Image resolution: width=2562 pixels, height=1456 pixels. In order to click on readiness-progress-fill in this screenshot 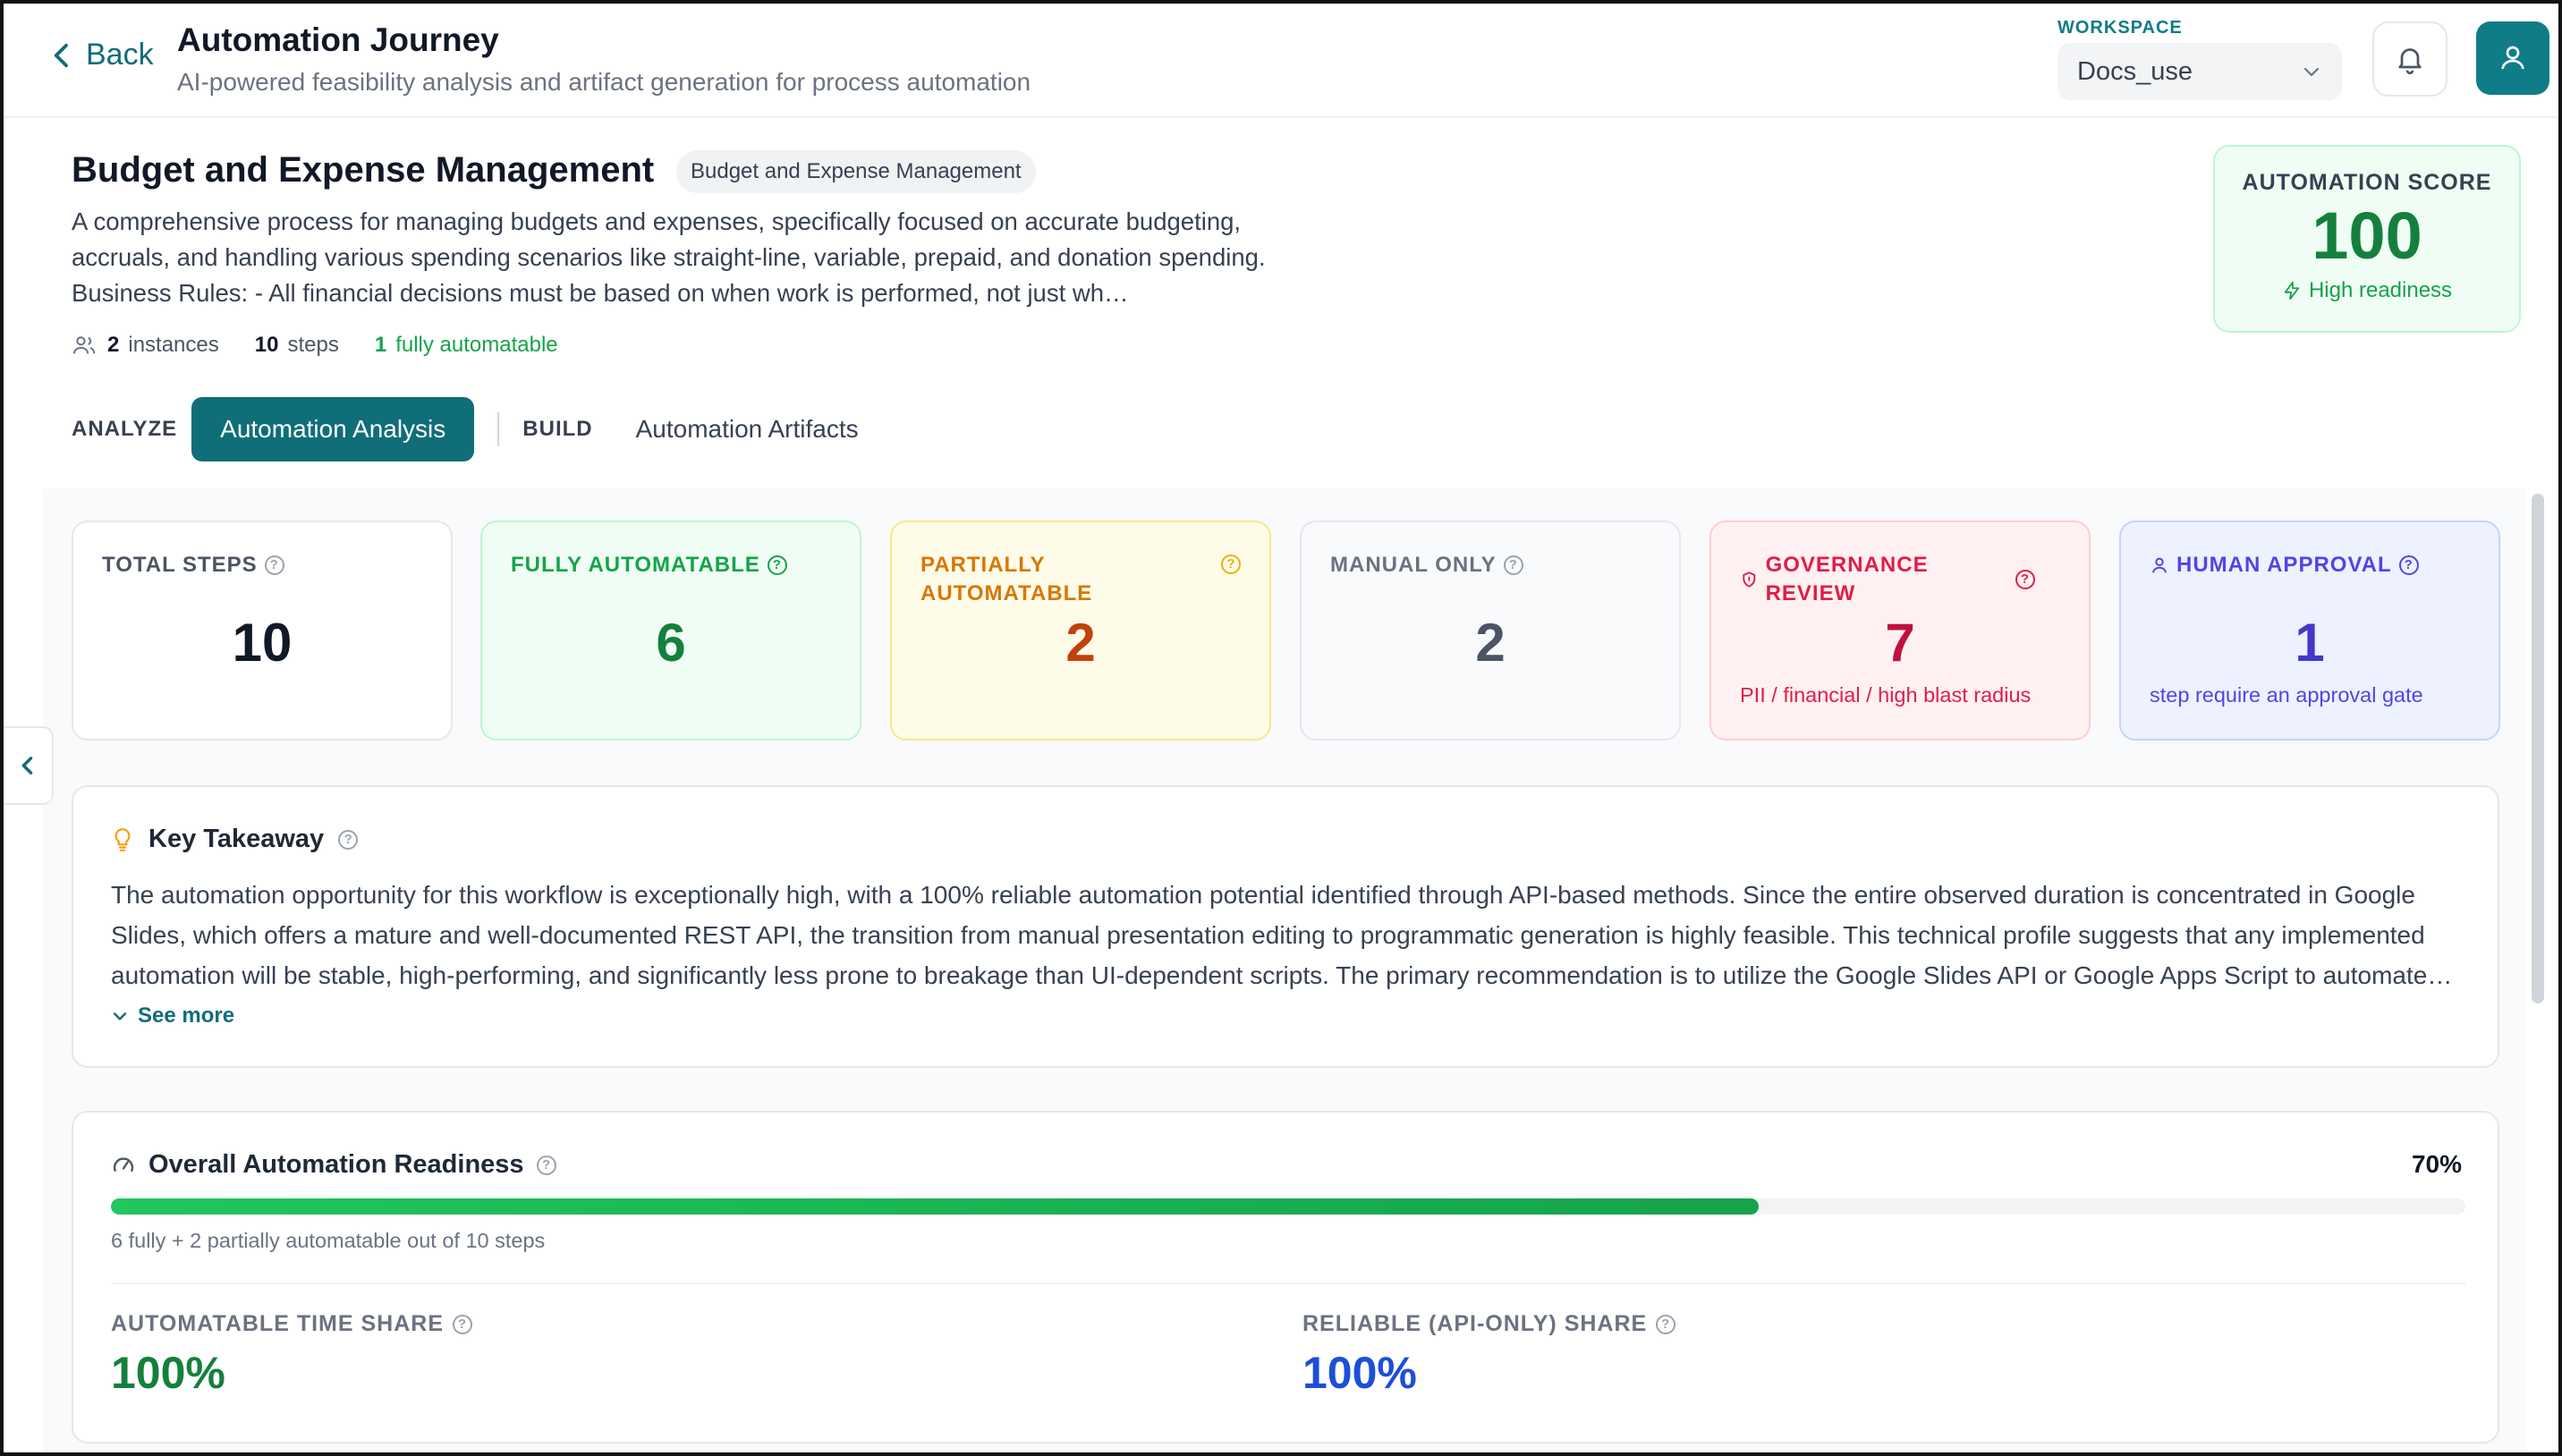, I will do `click(935, 1206)`.